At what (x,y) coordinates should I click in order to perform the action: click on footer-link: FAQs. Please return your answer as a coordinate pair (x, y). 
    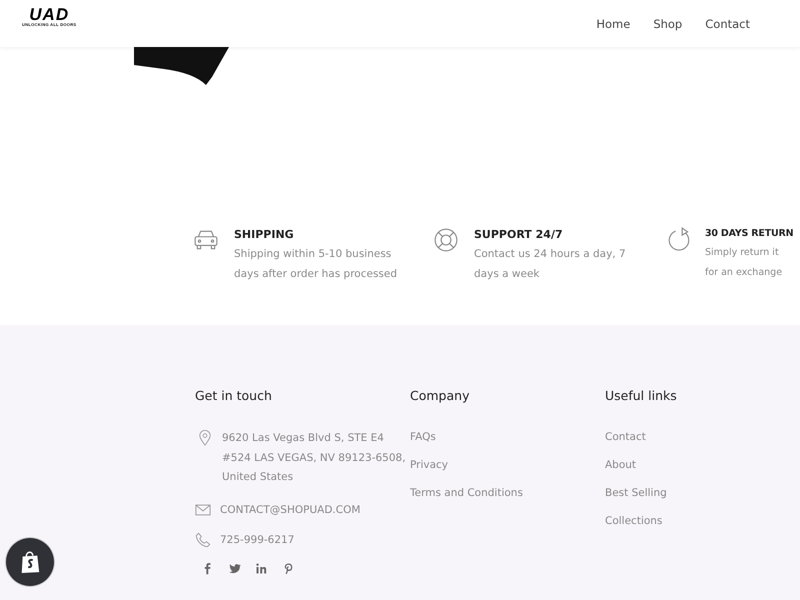
    Looking at the image, I should click on (507, 437).